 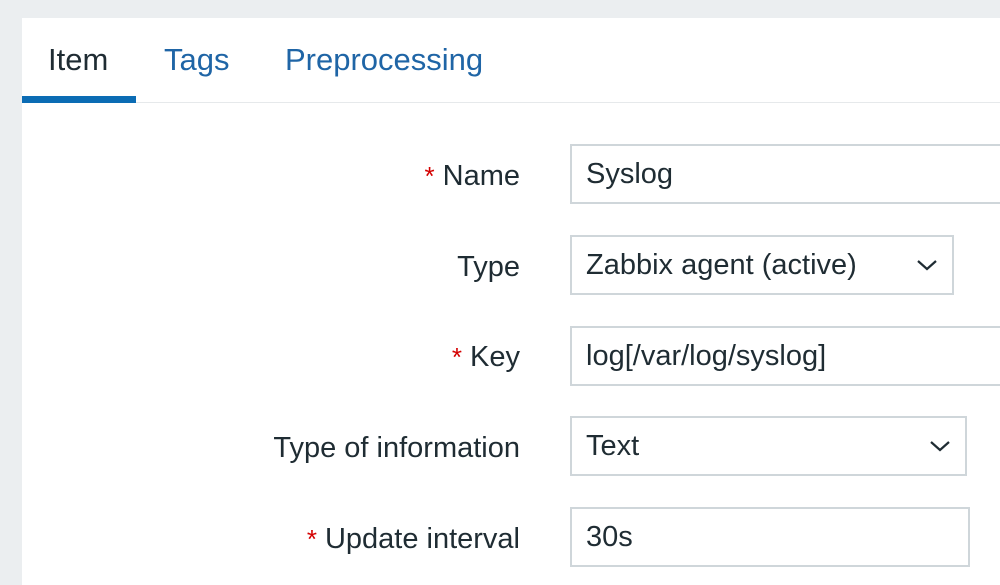 I want to click on type-label: Type, so click(x=488, y=267).